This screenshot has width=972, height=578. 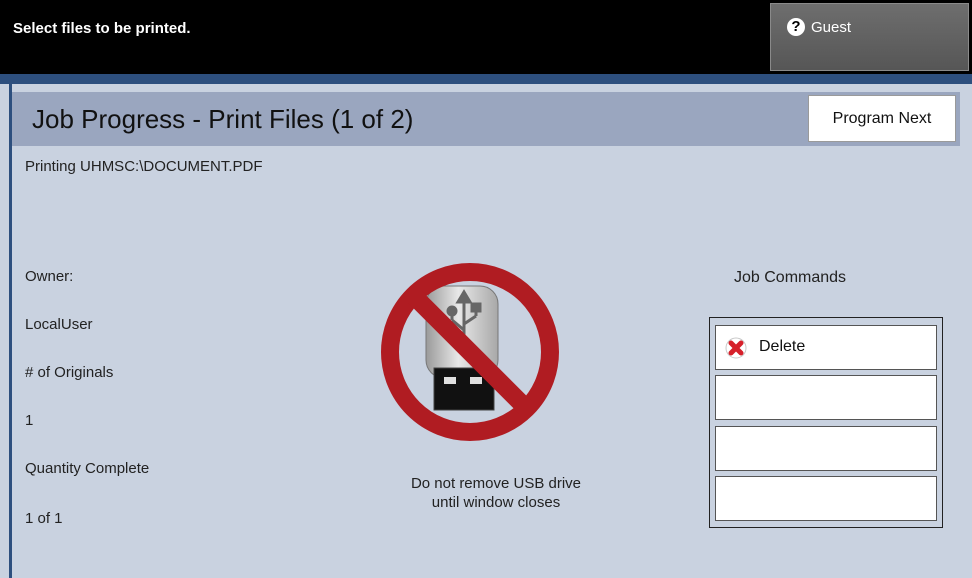 I want to click on top-bar: Select files to be printed. ? Guest, so click(x=486, y=37).